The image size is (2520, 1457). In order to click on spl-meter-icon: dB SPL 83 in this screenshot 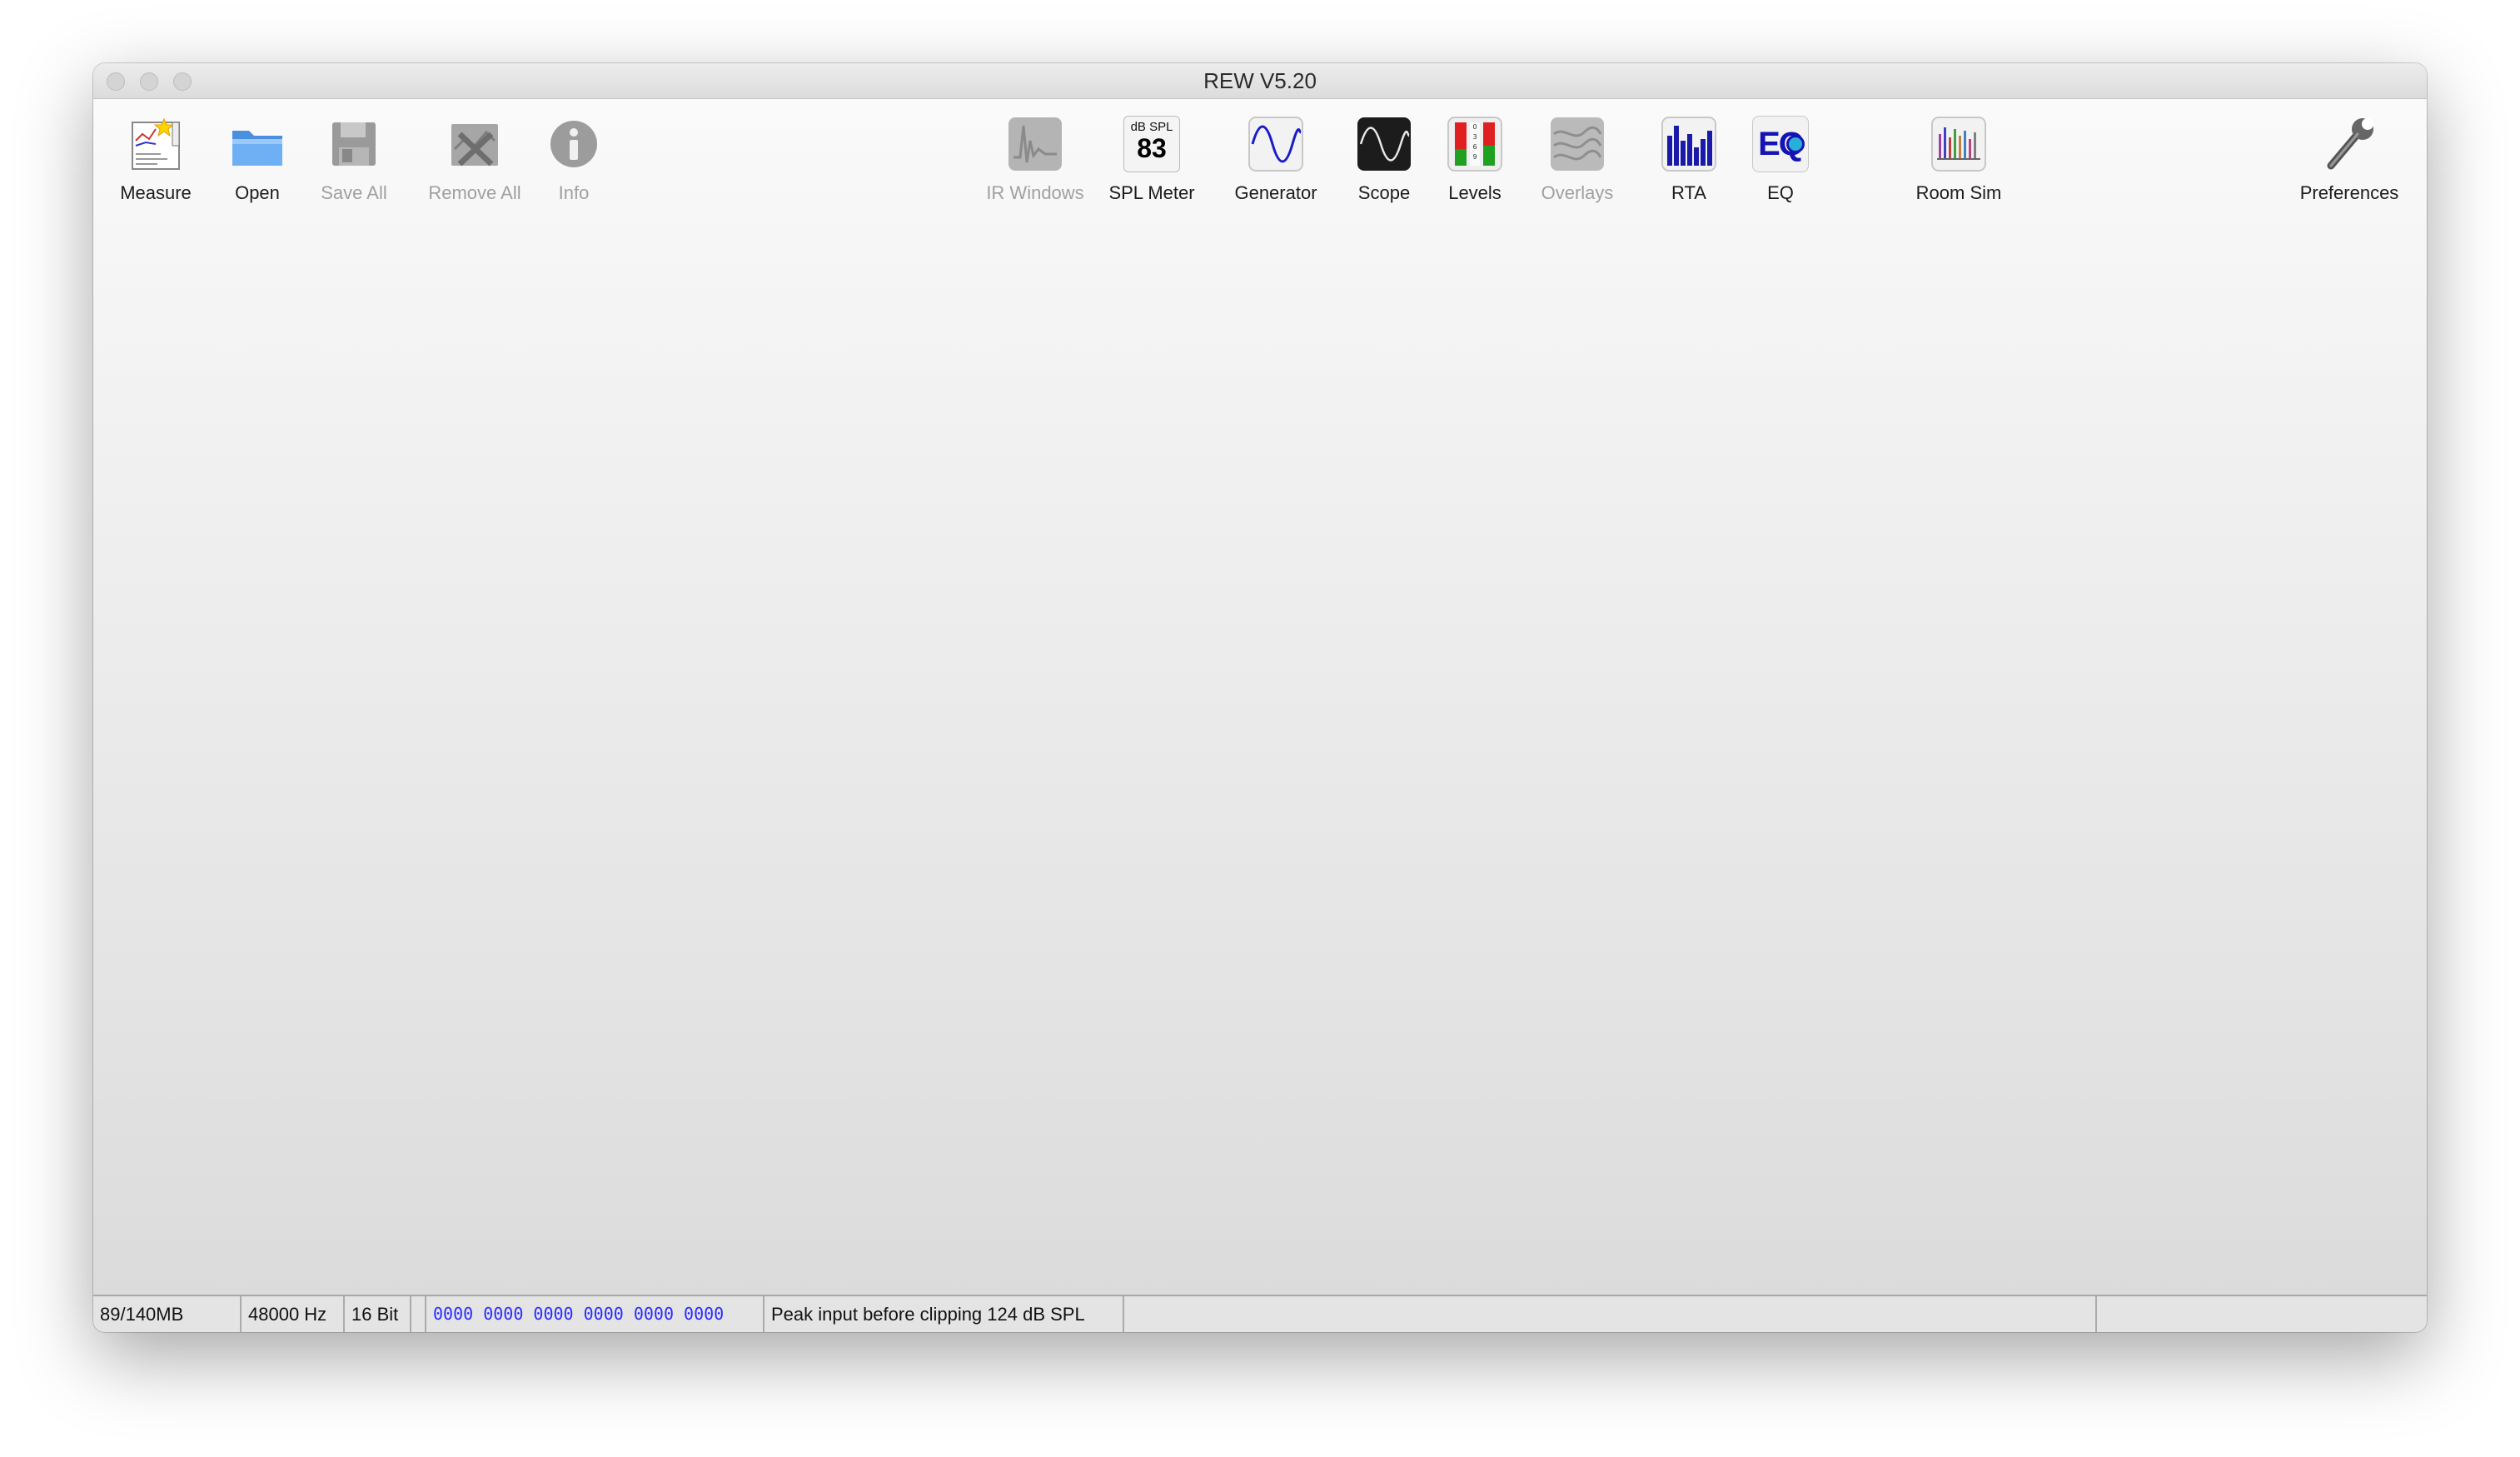, I will do `click(1151, 144)`.